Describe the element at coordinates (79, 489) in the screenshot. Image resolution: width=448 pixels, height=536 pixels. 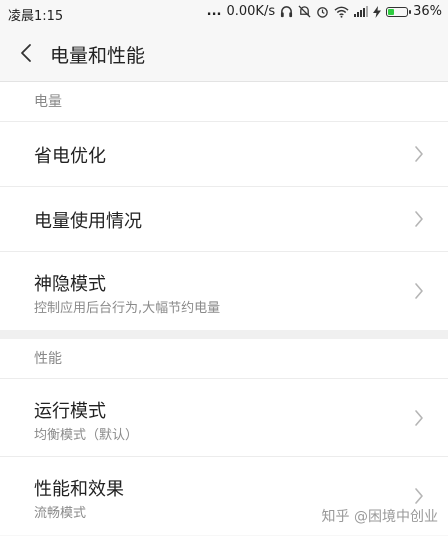
I see `item-title: 性能和效果` at that location.